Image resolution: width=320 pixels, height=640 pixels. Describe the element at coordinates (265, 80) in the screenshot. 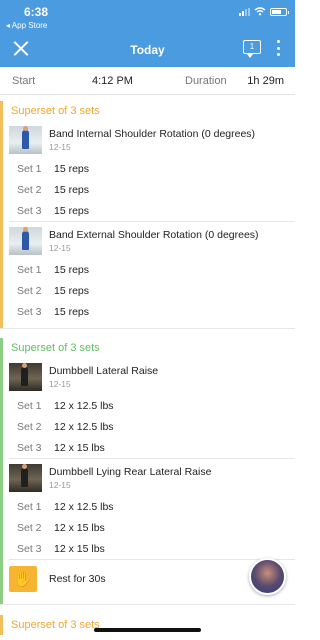

I see `duration-value: 1h 29m` at that location.